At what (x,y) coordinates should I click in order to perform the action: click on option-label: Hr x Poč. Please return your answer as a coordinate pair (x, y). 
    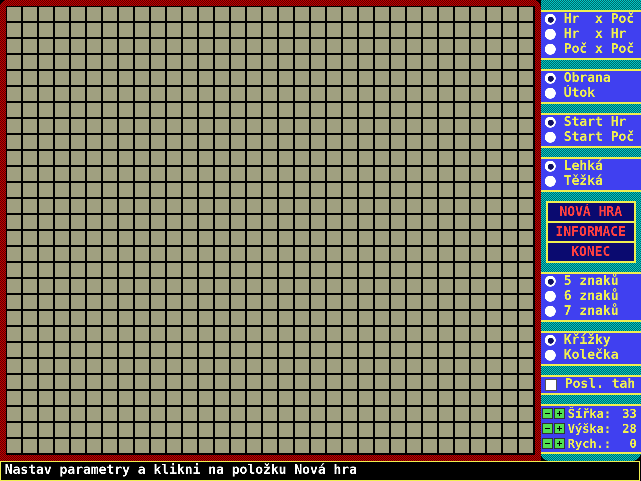
    Looking at the image, I should click on (599, 19).